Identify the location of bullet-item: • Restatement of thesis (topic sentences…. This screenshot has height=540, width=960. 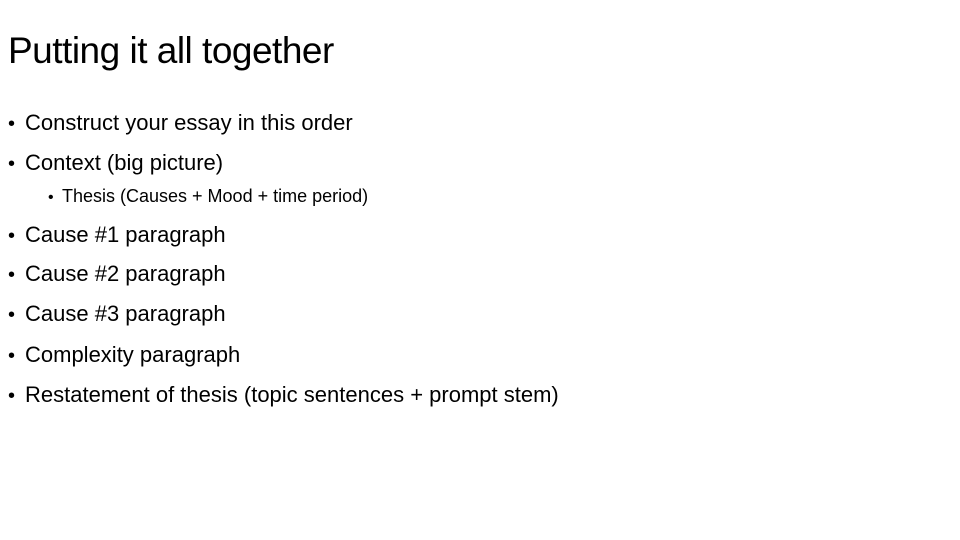
(283, 395).